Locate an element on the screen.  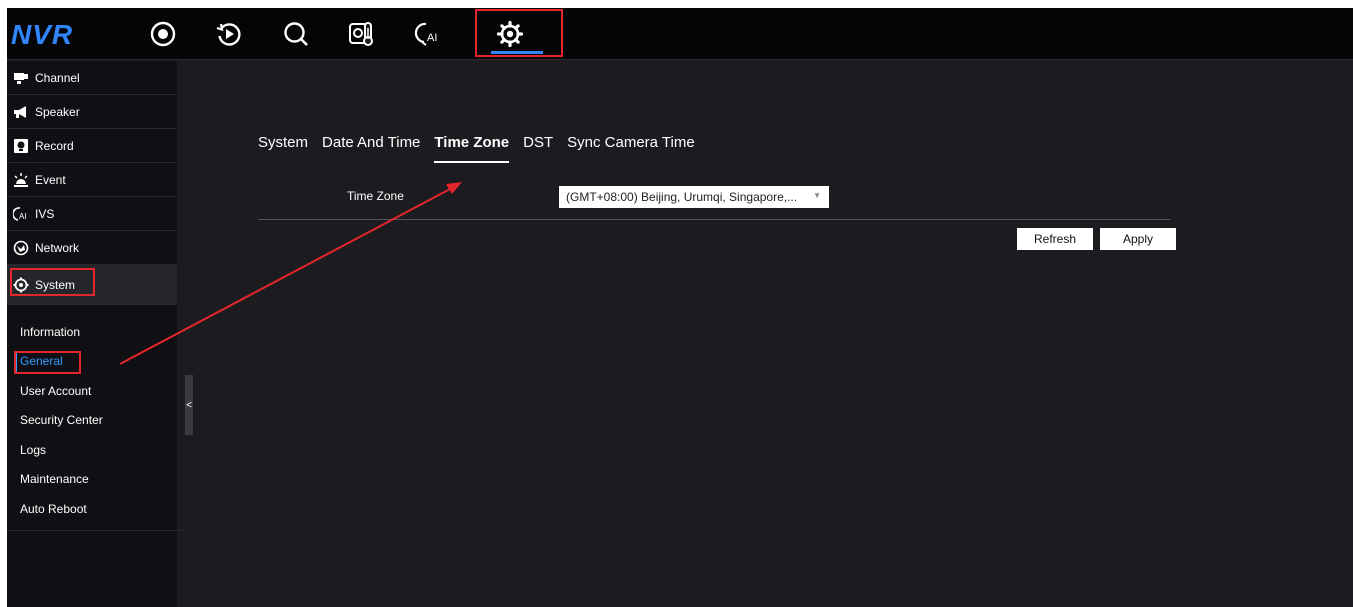
event-icon is located at coordinates (21, 180).